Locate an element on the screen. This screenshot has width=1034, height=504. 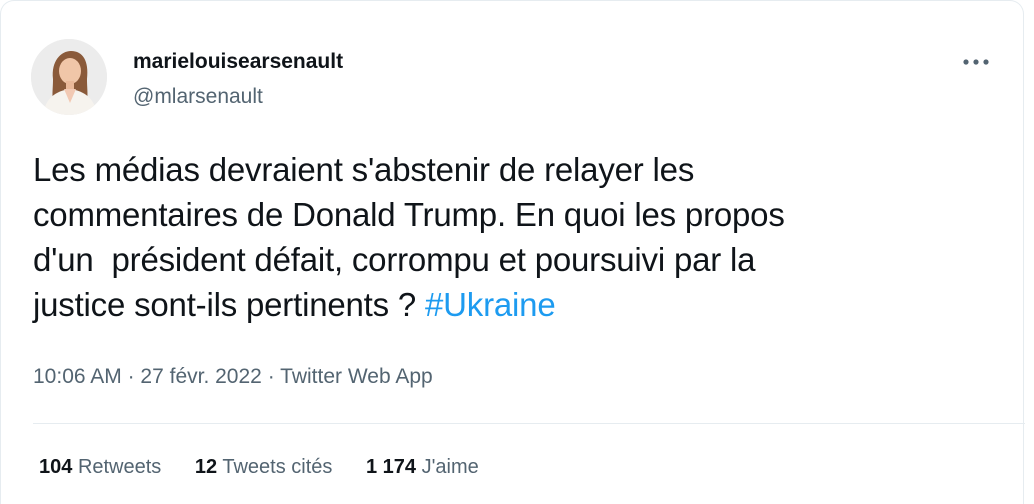
quote-tweets-label: Tweets cités is located at coordinates (277, 467).